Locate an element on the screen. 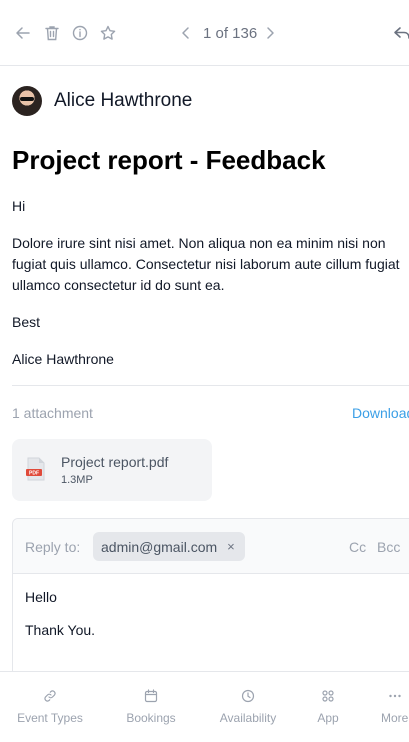 Image resolution: width=409 pixels, height=742 pixels. download-link: Download is located at coordinates (380, 413).